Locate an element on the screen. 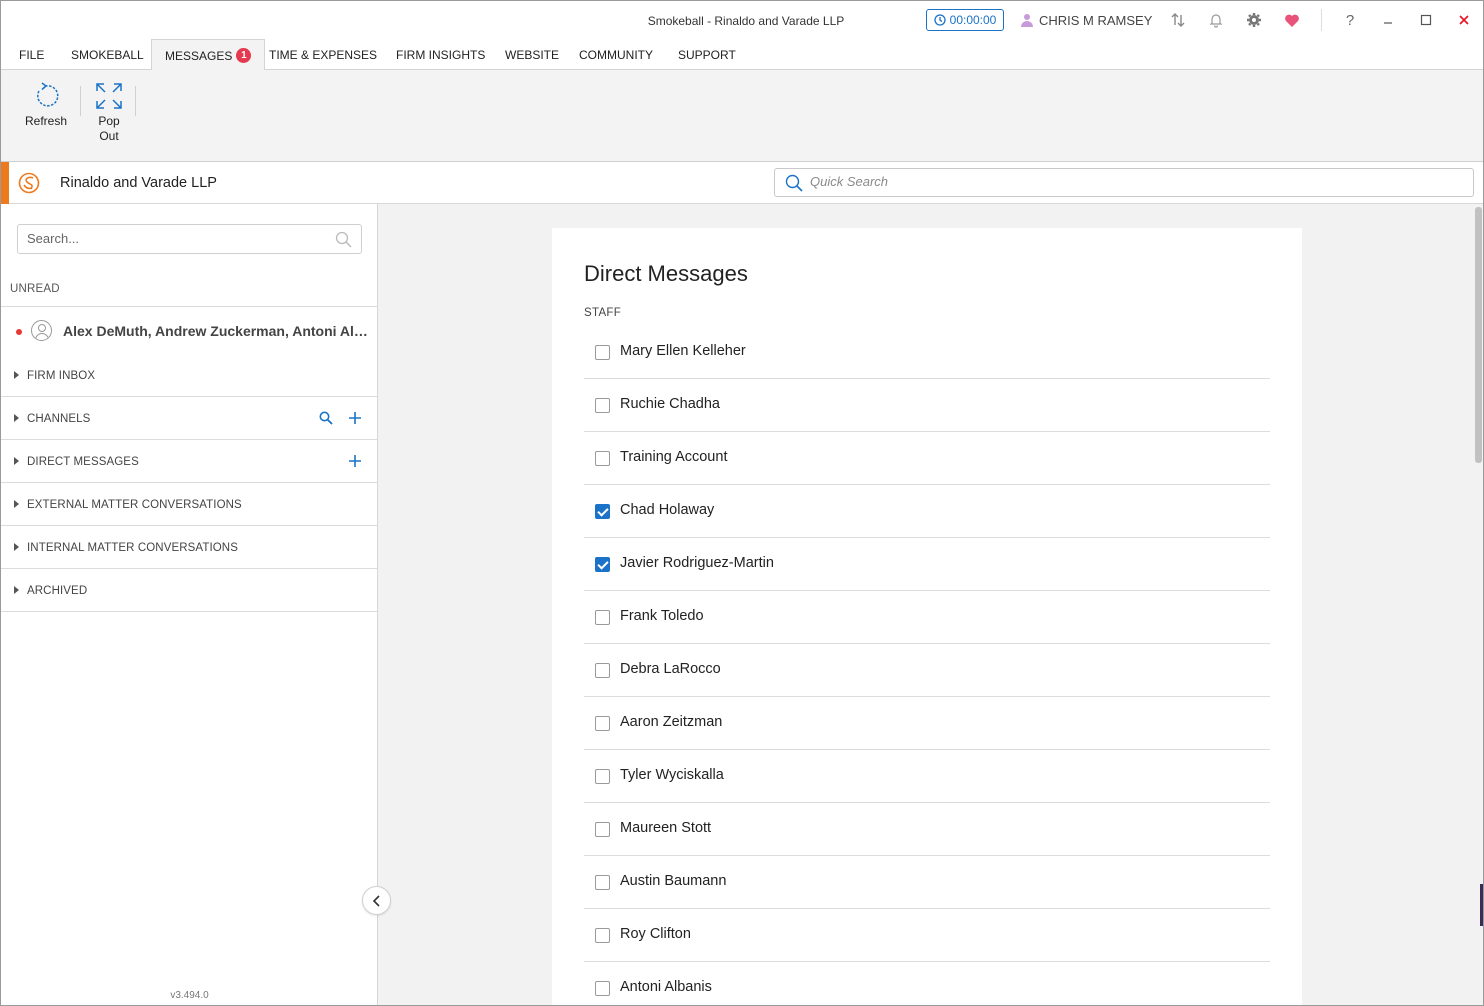 This screenshot has height=1006, width=1484. sidebar-search-input is located at coordinates (177, 238).